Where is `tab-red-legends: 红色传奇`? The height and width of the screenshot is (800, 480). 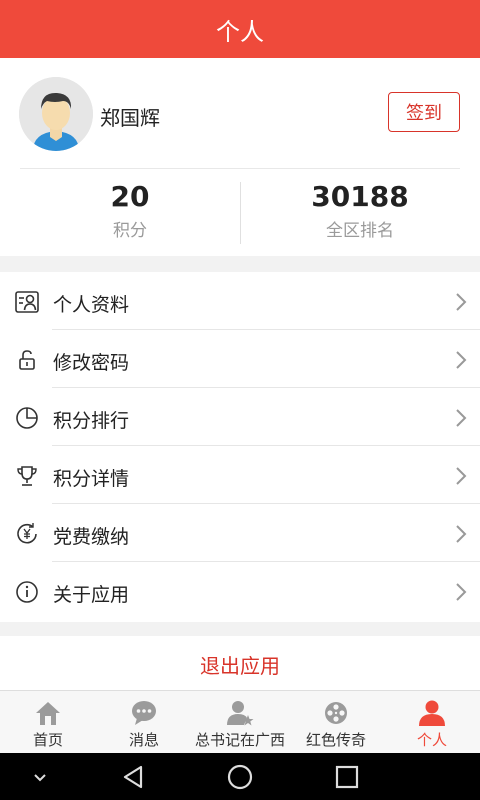
tab-red-legends: 红色传奇 is located at coordinates (336, 722).